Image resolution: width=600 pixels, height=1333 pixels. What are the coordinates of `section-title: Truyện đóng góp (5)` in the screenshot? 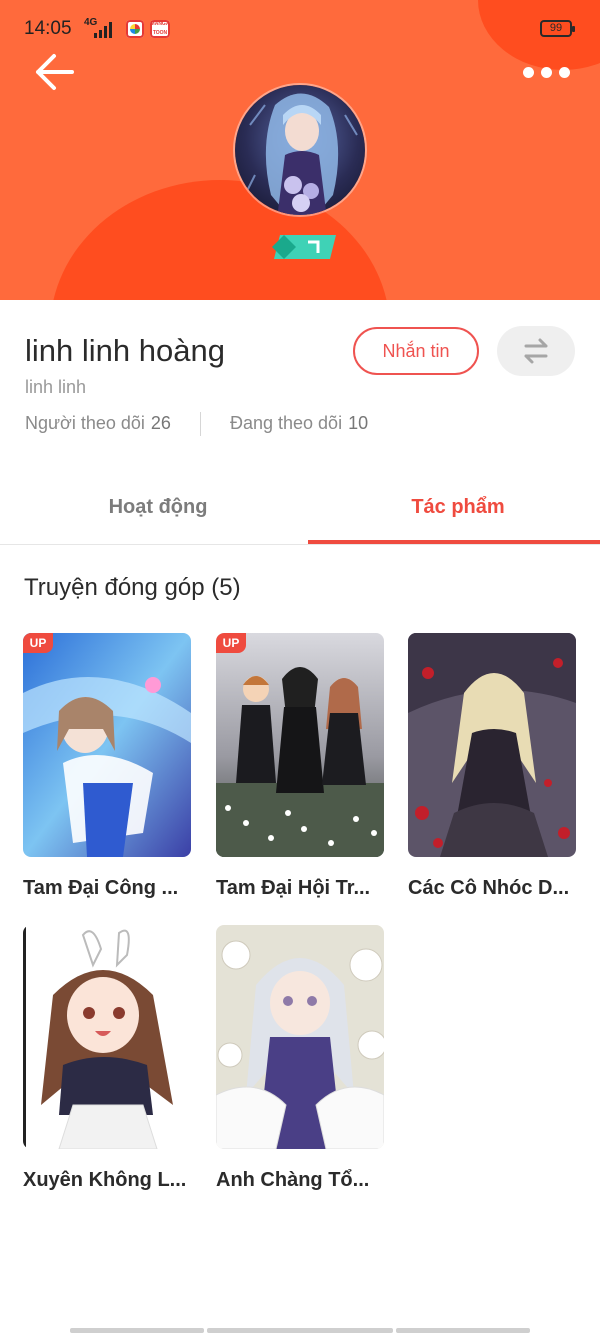 It's located at (132, 587).